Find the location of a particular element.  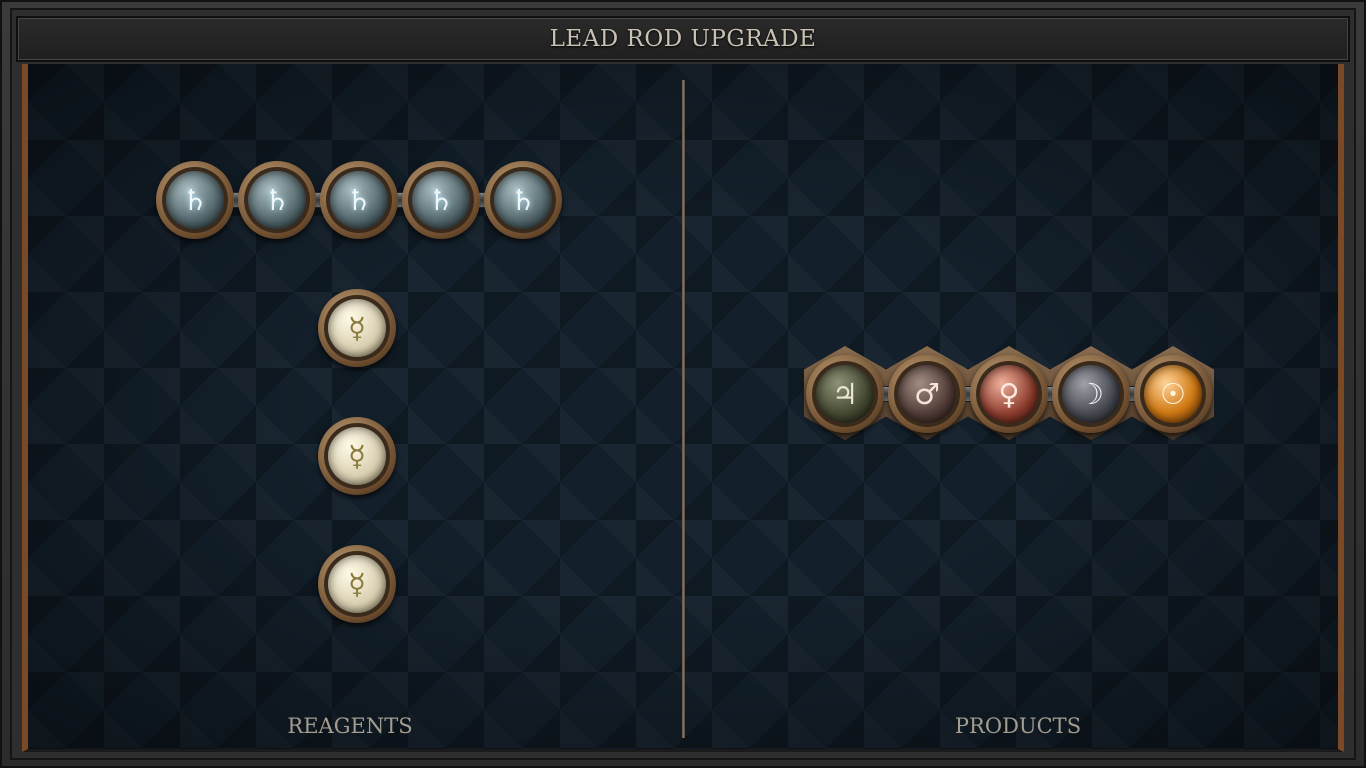

product-atom-copper: ♀ is located at coordinates (1009, 394).